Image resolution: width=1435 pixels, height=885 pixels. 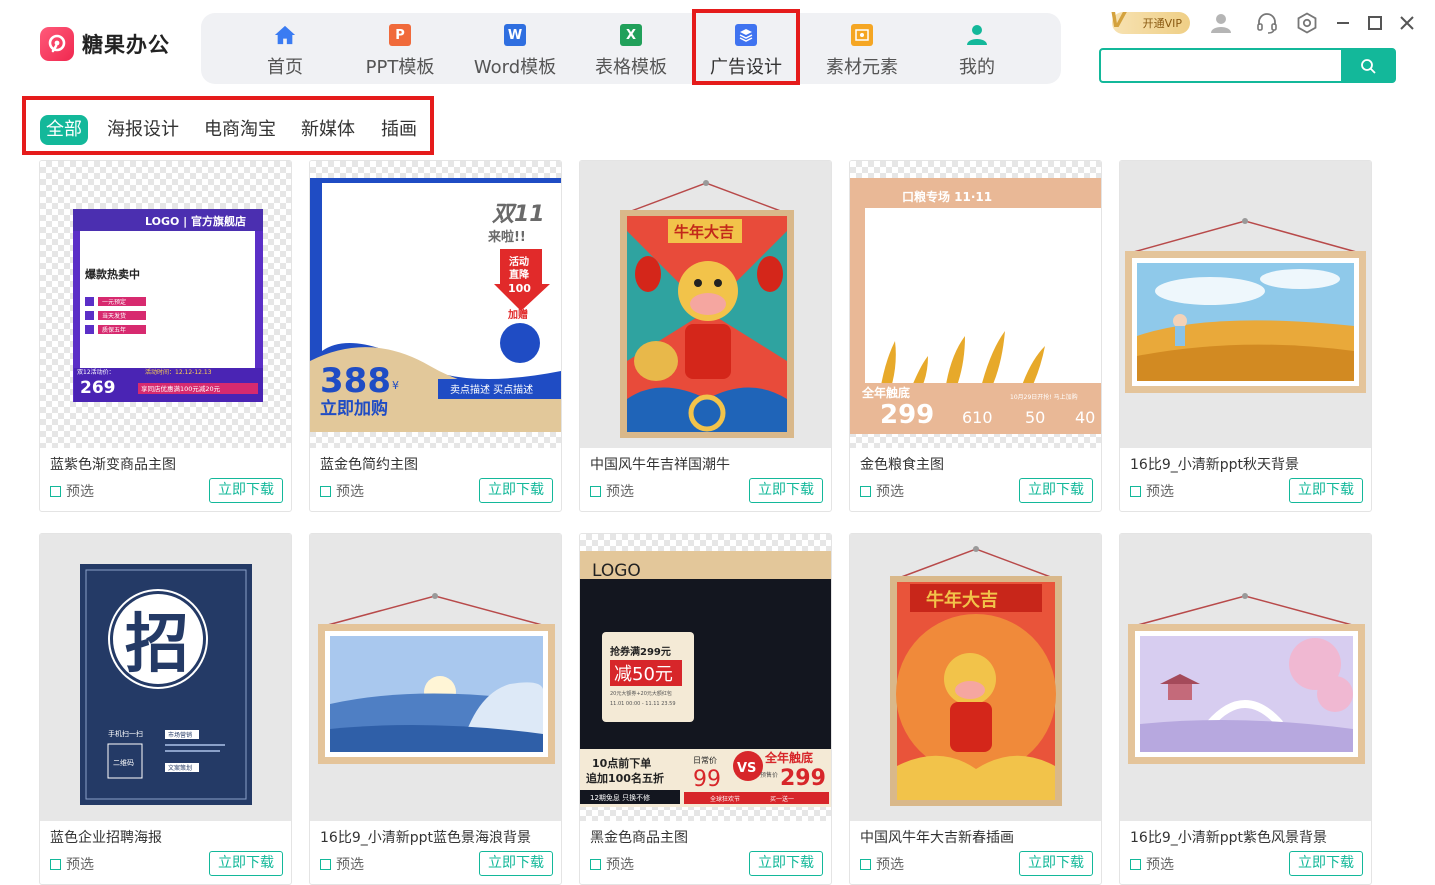 What do you see at coordinates (1343, 23) in the screenshot?
I see `minimize-icon` at bounding box center [1343, 23].